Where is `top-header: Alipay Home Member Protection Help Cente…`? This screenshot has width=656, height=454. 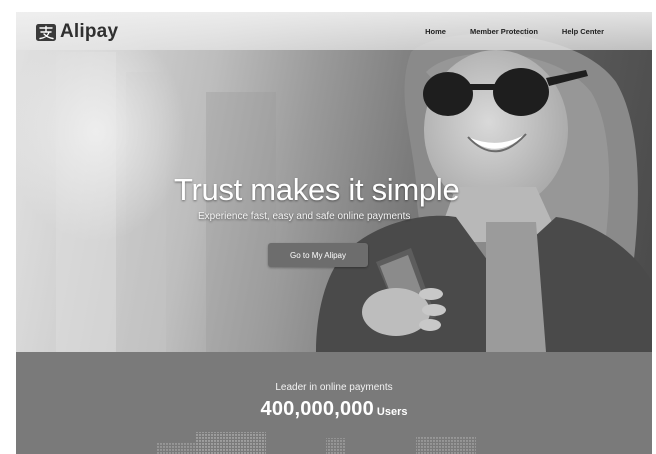
top-header: Alipay Home Member Protection Help Cente… is located at coordinates (334, 31).